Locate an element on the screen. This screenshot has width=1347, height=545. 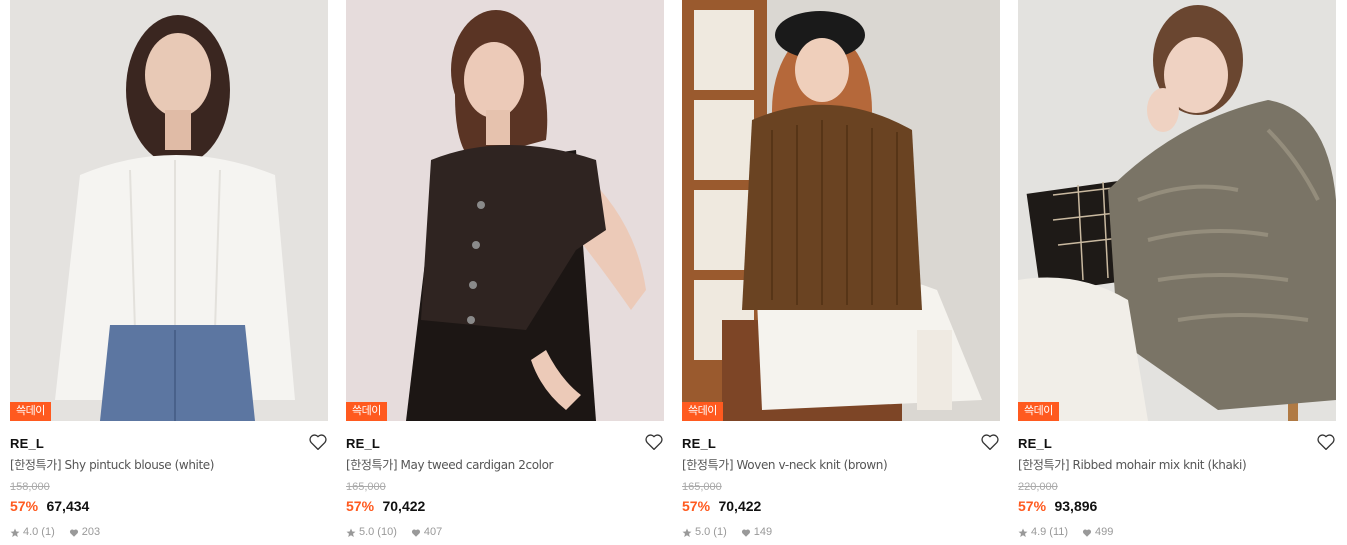
rating-value: 4.0 is located at coordinates (31, 532).